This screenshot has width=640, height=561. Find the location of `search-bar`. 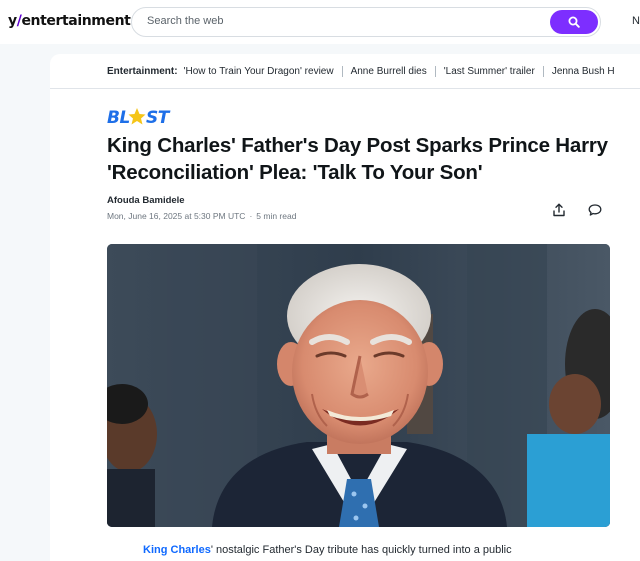

search-bar is located at coordinates (366, 22).